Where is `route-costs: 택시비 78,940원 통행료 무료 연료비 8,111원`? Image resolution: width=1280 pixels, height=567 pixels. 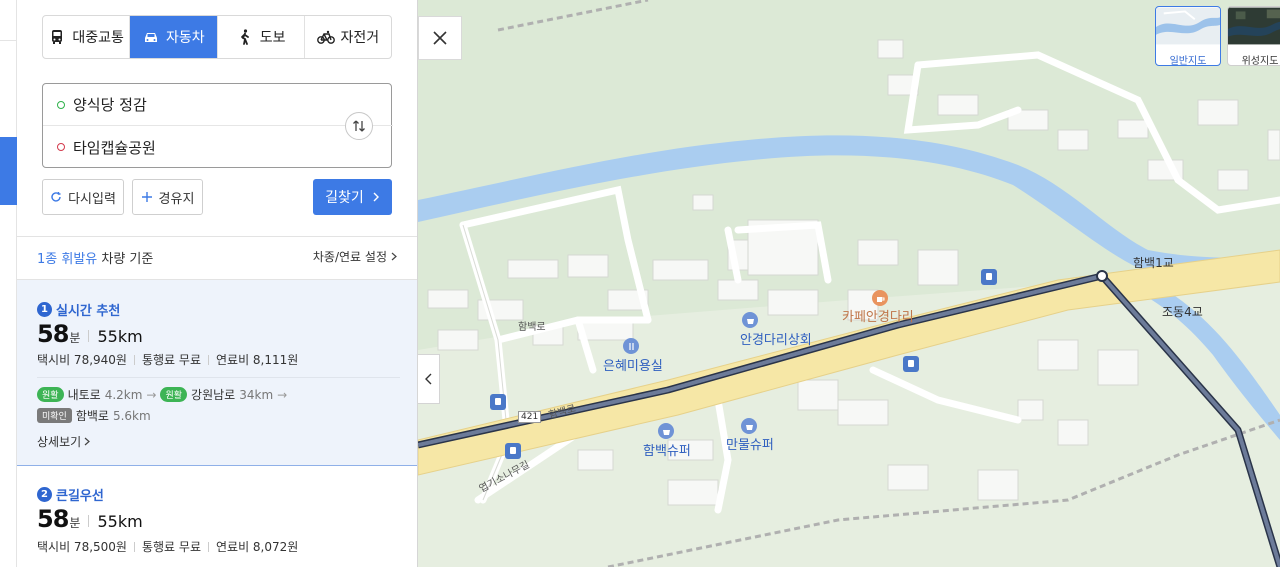
route-costs: 택시비 78,940원 통행료 무료 연료비 8,111원 is located at coordinates (167, 359).